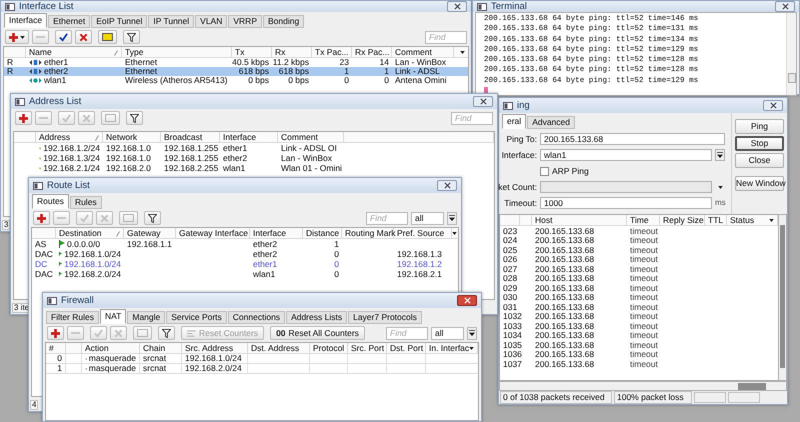  I want to click on tab: EoIP Tunnel, so click(119, 21).